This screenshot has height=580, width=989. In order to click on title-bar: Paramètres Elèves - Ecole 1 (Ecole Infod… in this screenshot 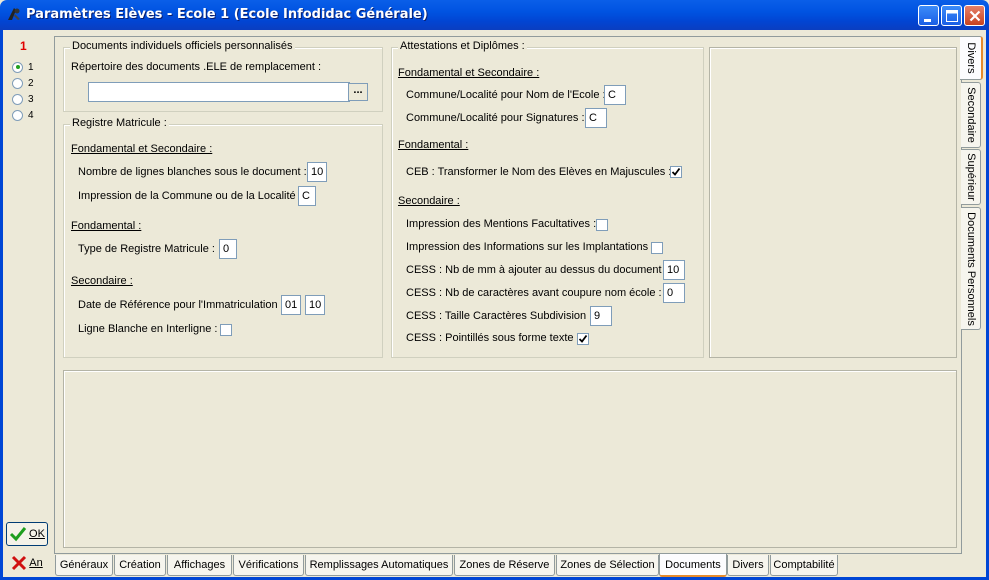, I will do `click(494, 15)`.